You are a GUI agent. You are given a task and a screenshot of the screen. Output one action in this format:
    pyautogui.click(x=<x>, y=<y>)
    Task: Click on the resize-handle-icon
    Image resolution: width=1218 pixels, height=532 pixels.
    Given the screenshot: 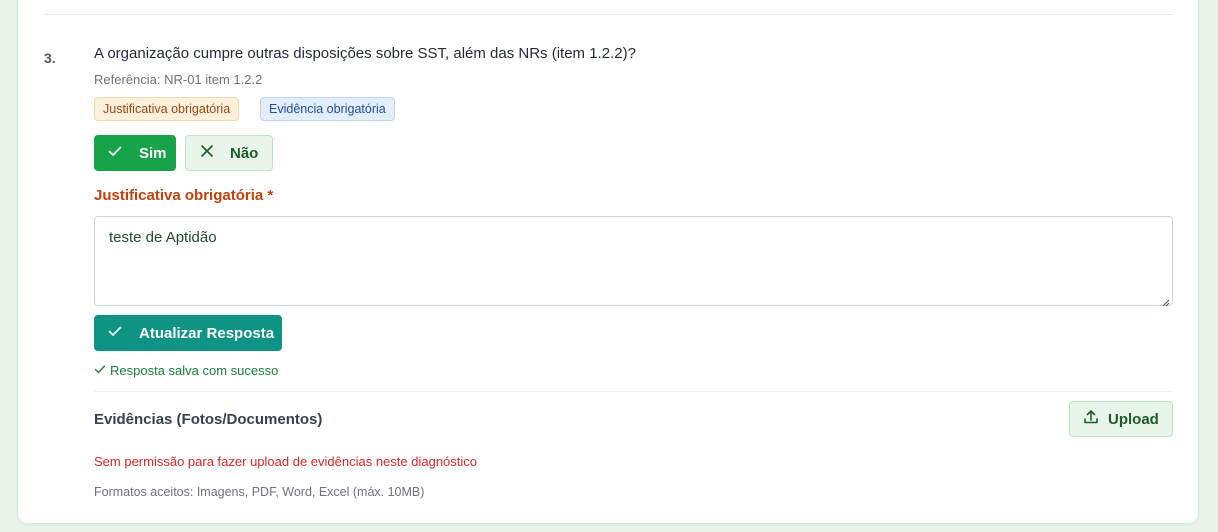 What is the action you would take?
    pyautogui.click(x=1165, y=300)
    